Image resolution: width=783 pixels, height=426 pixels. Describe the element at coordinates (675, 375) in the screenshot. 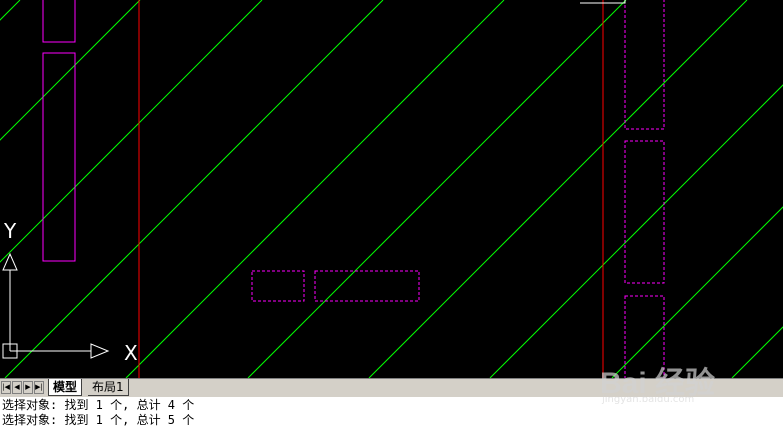

I see `watermark: Bai 经验 jingyan.baidu.com` at that location.